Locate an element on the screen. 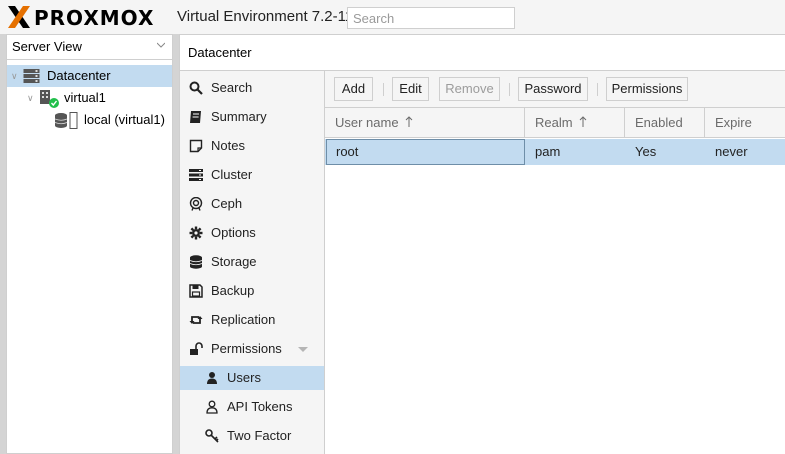  add-button: Add is located at coordinates (353, 89).